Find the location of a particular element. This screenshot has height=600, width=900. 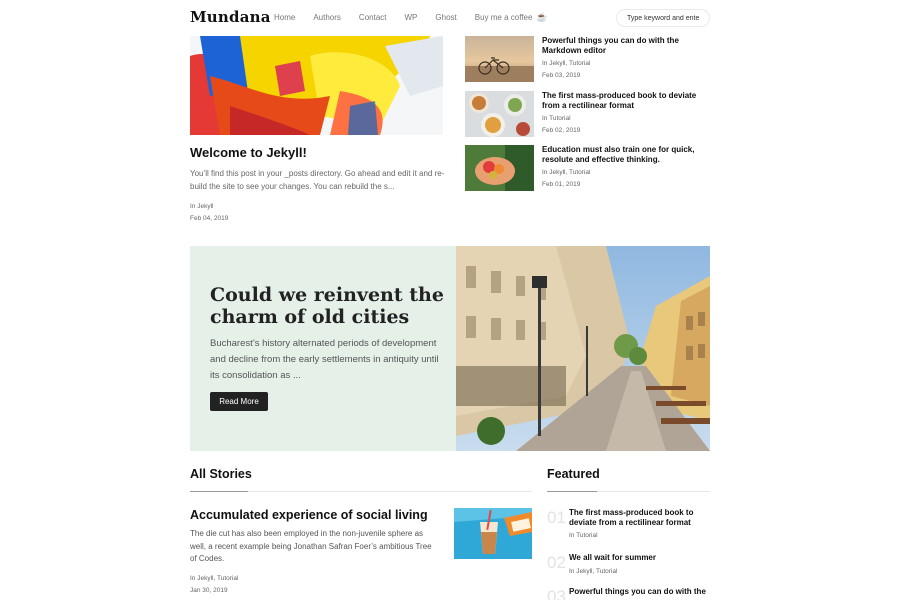

hero-post-date: Feb 04, 2019 is located at coordinates (209, 218).